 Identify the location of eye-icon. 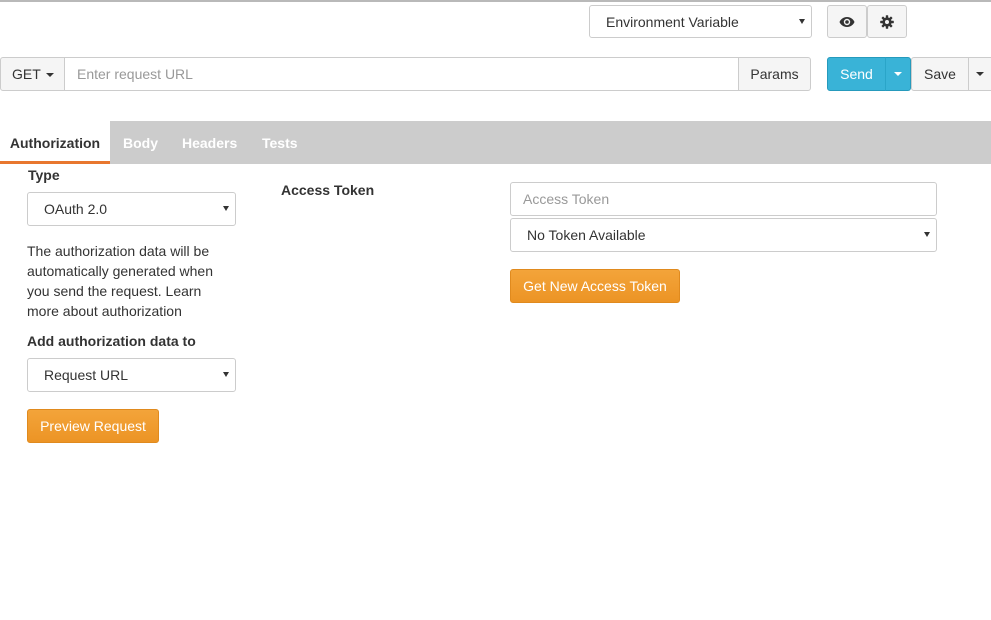
(847, 21).